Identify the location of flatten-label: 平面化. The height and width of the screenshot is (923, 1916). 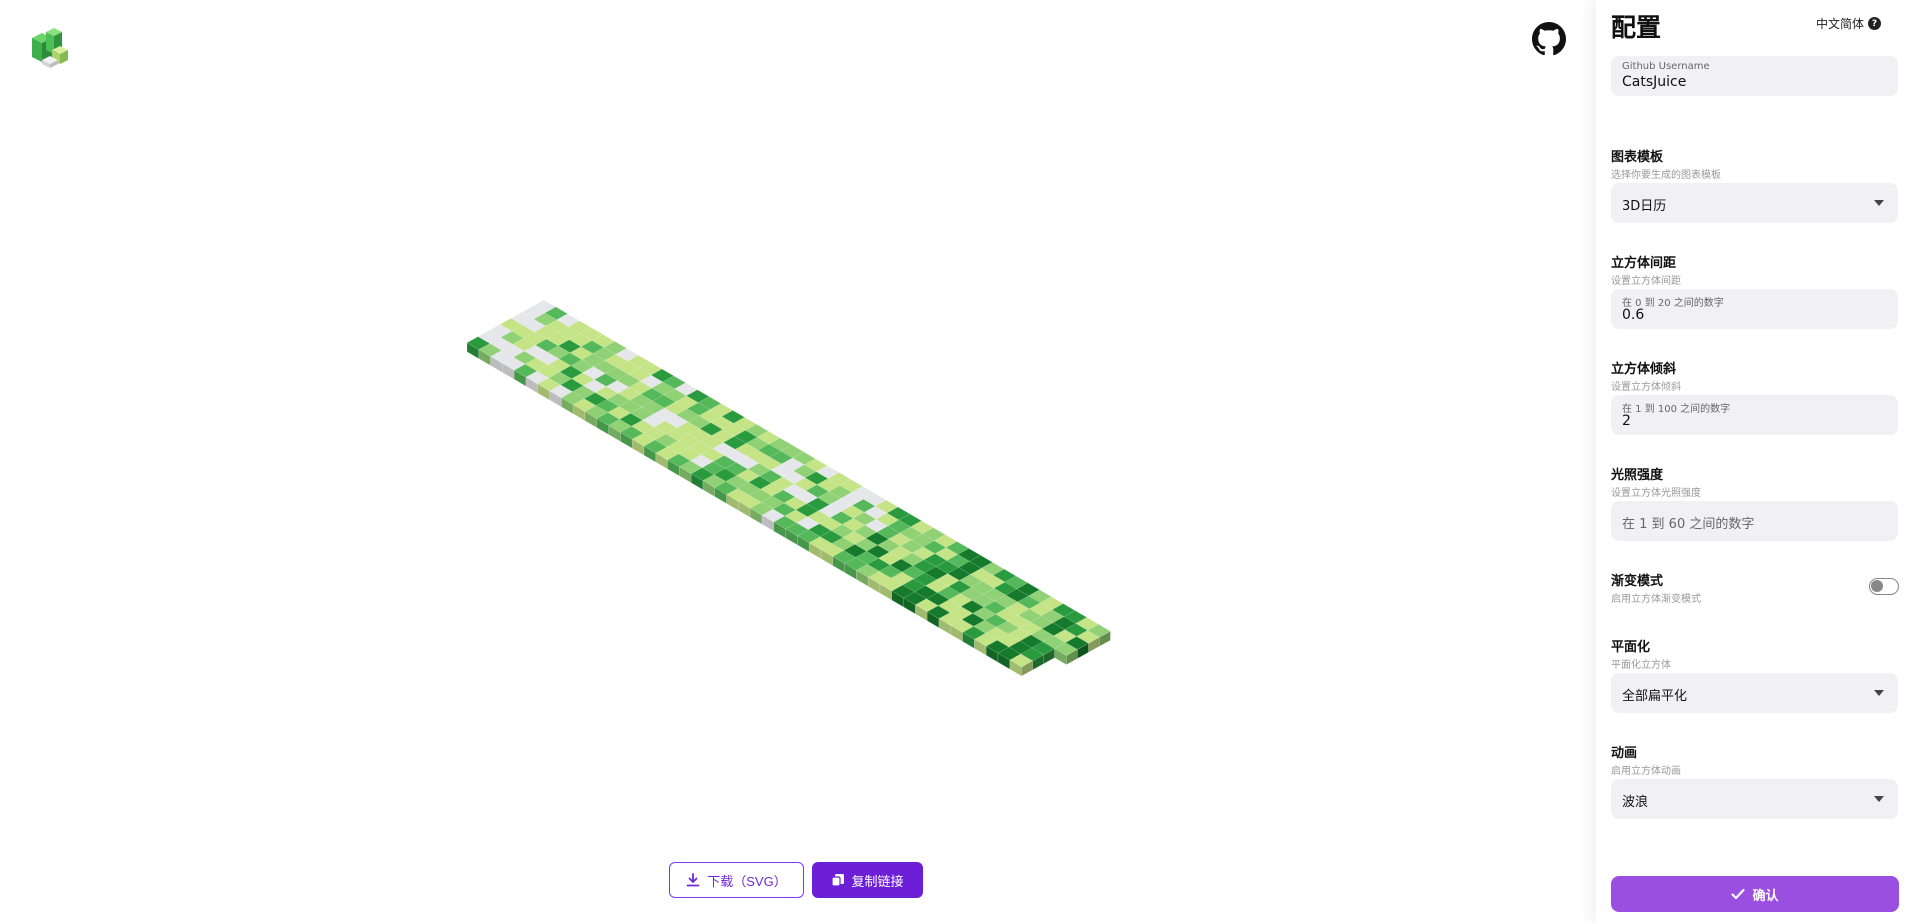
(1631, 647).